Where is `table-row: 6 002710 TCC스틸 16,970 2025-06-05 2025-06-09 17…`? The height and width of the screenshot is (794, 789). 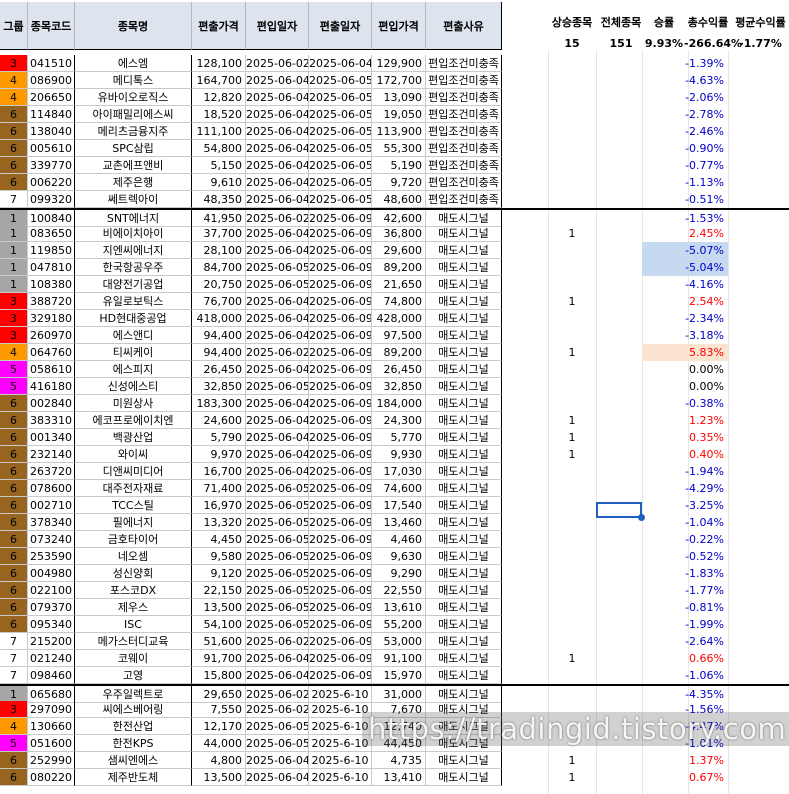 table-row: 6 002710 TCC스틸 16,970 2025-06-05 2025-06-09 17… is located at coordinates (394, 505).